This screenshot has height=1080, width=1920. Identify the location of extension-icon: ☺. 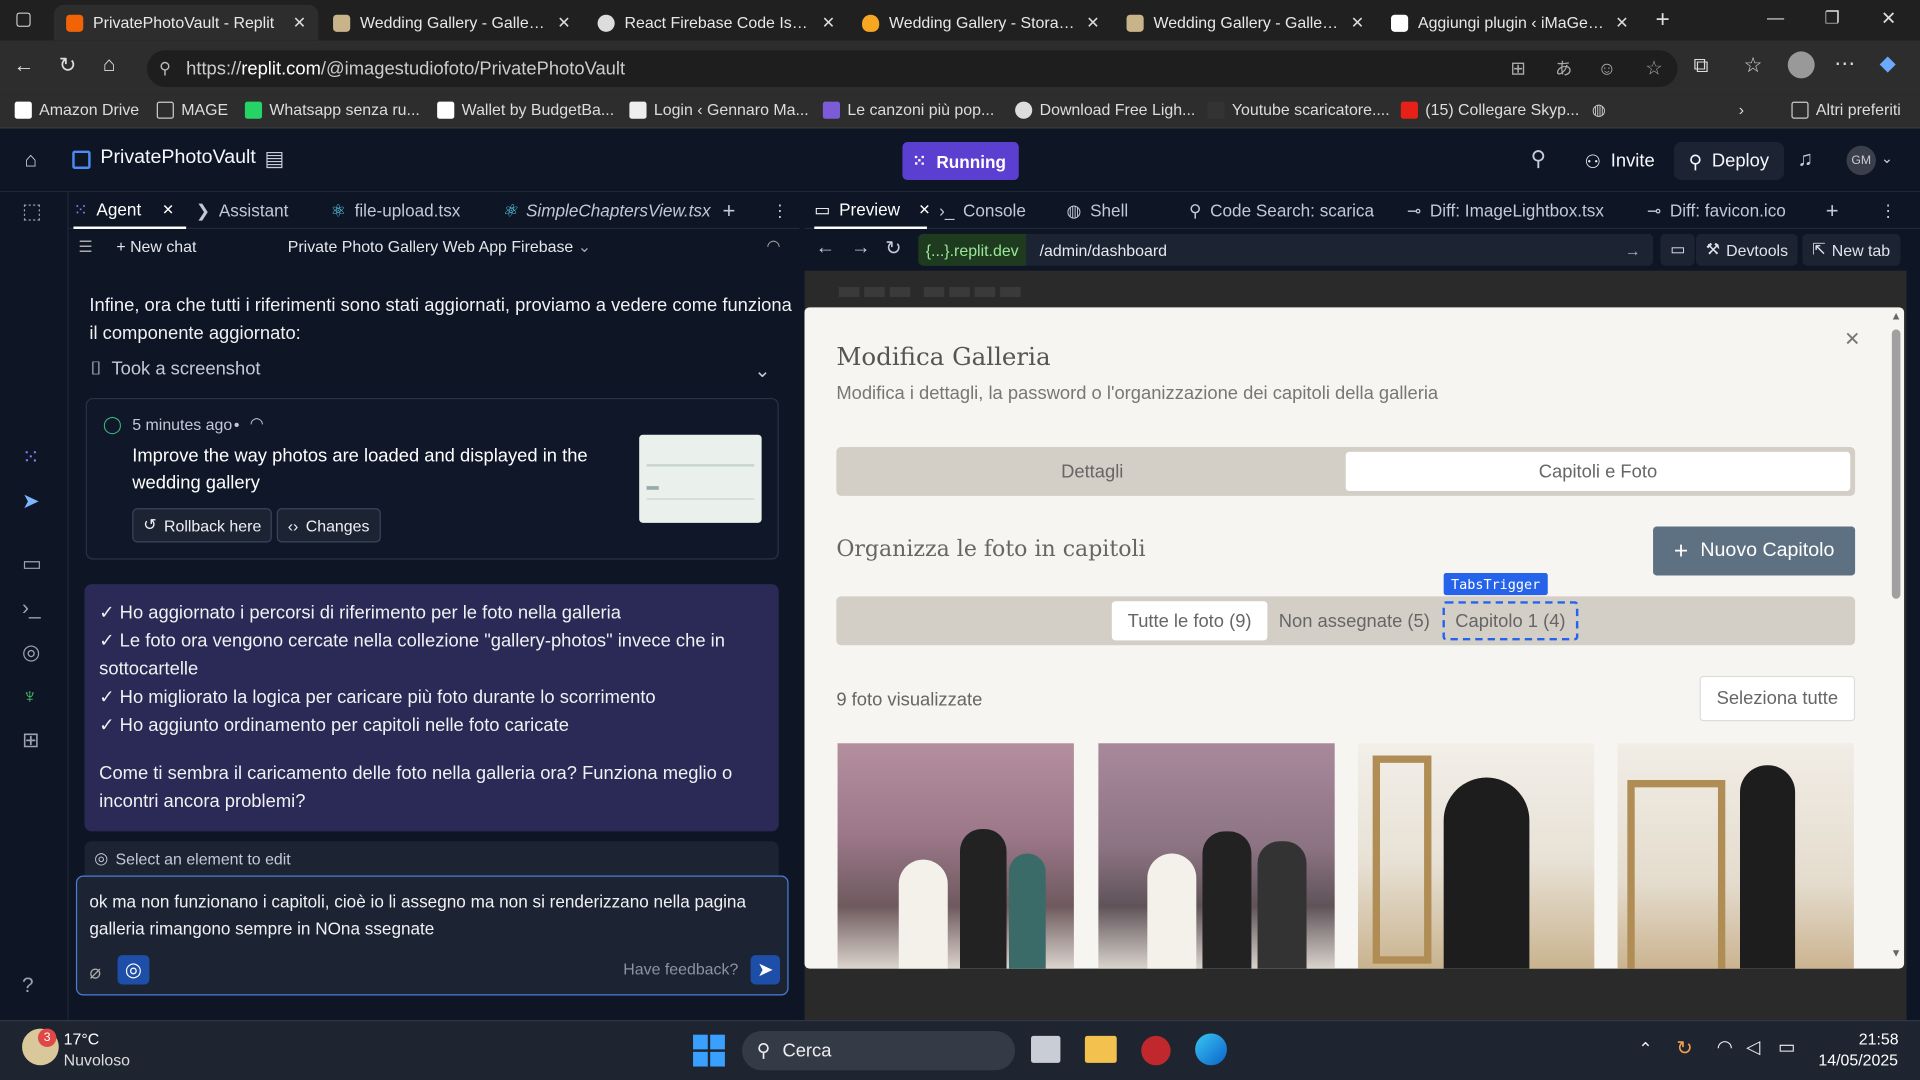
(1607, 68).